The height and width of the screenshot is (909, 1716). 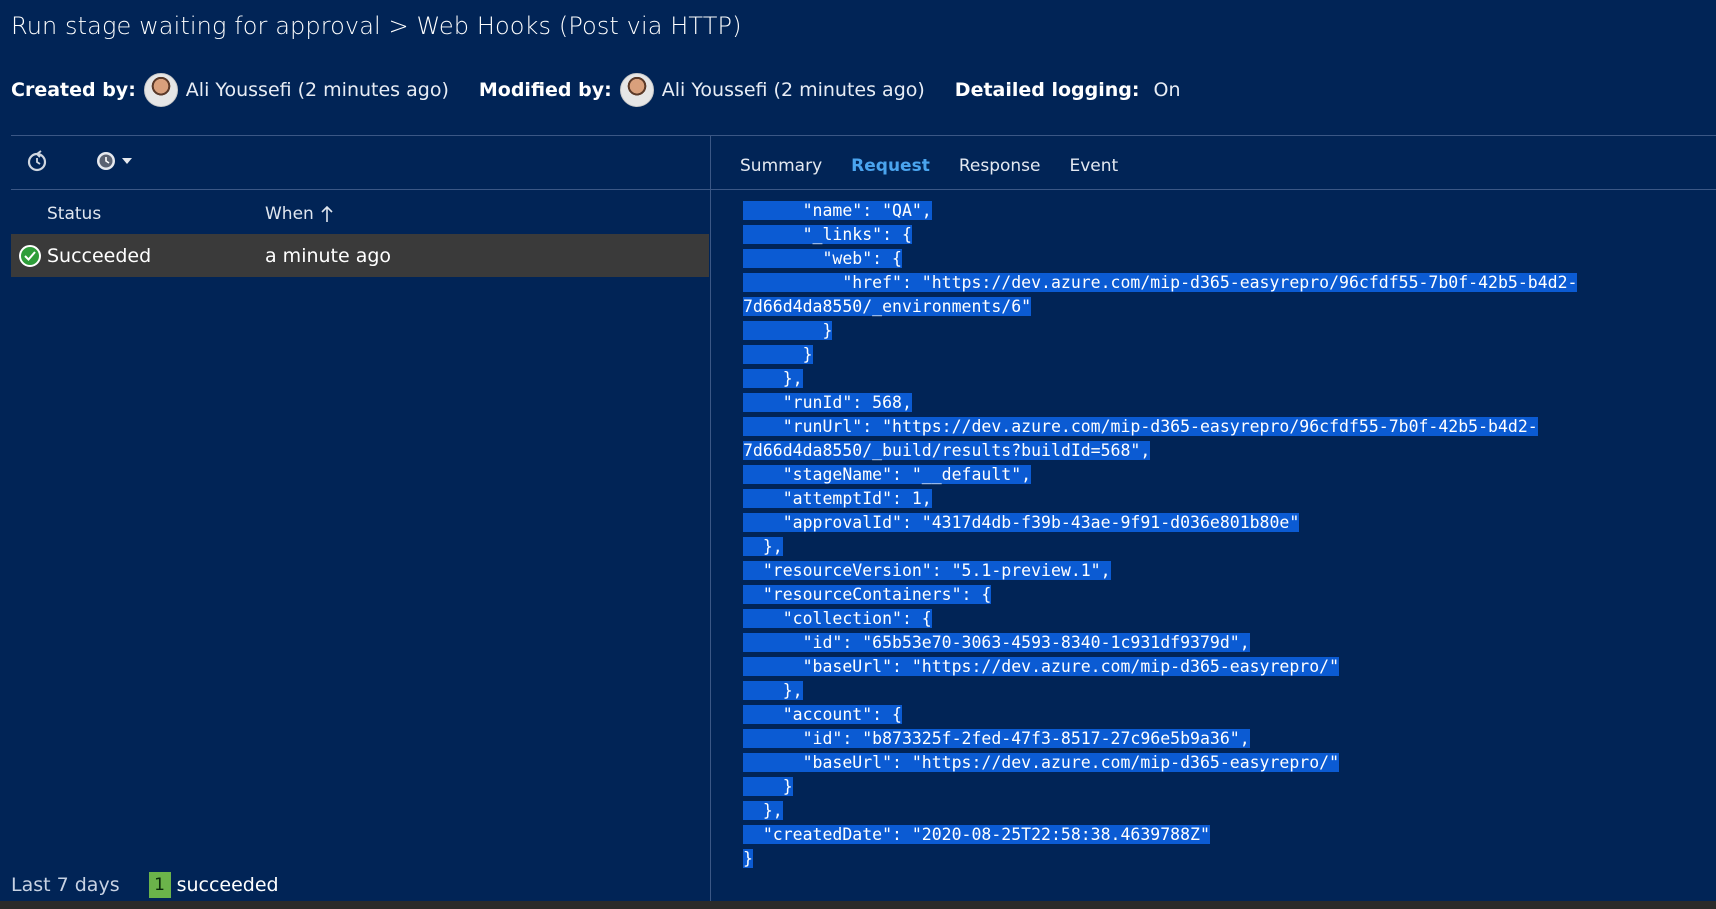 What do you see at coordinates (127, 161) in the screenshot?
I see `chevron-down-icon` at bounding box center [127, 161].